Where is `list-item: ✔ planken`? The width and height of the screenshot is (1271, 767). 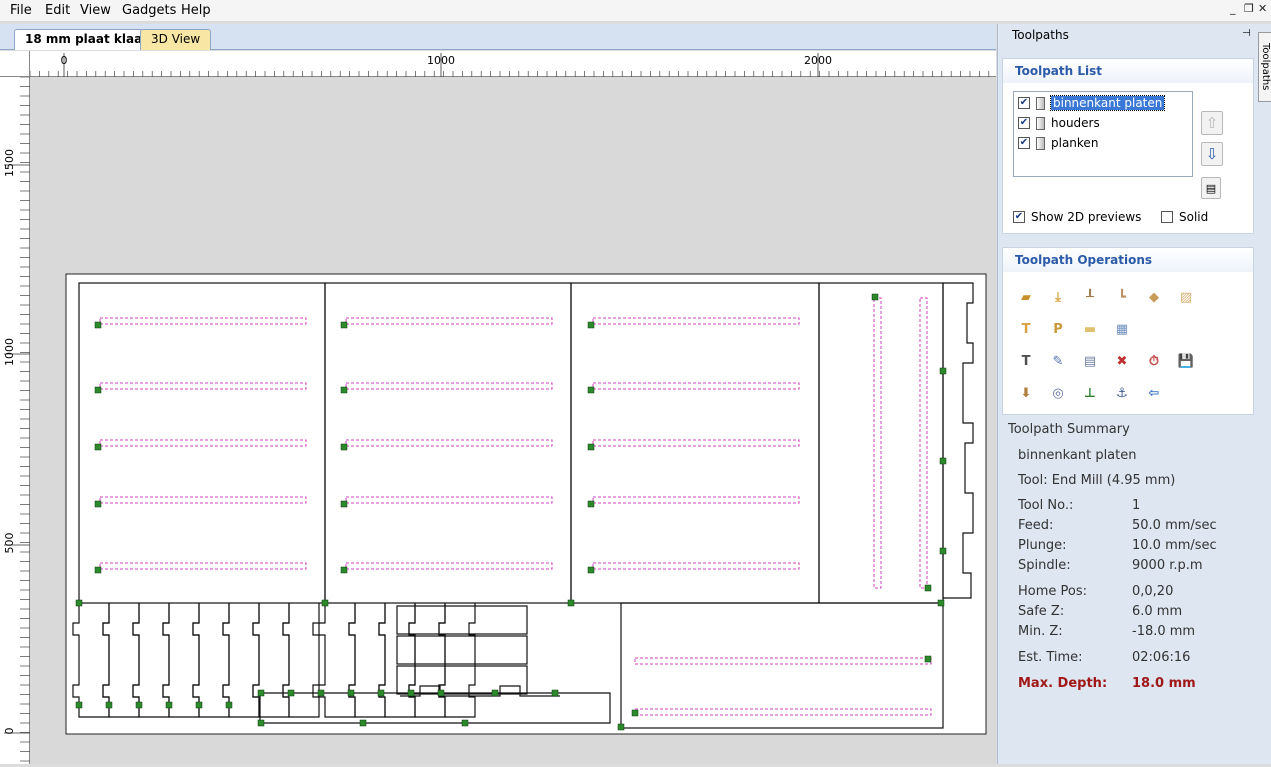 list-item: ✔ planken is located at coordinates (1058, 143).